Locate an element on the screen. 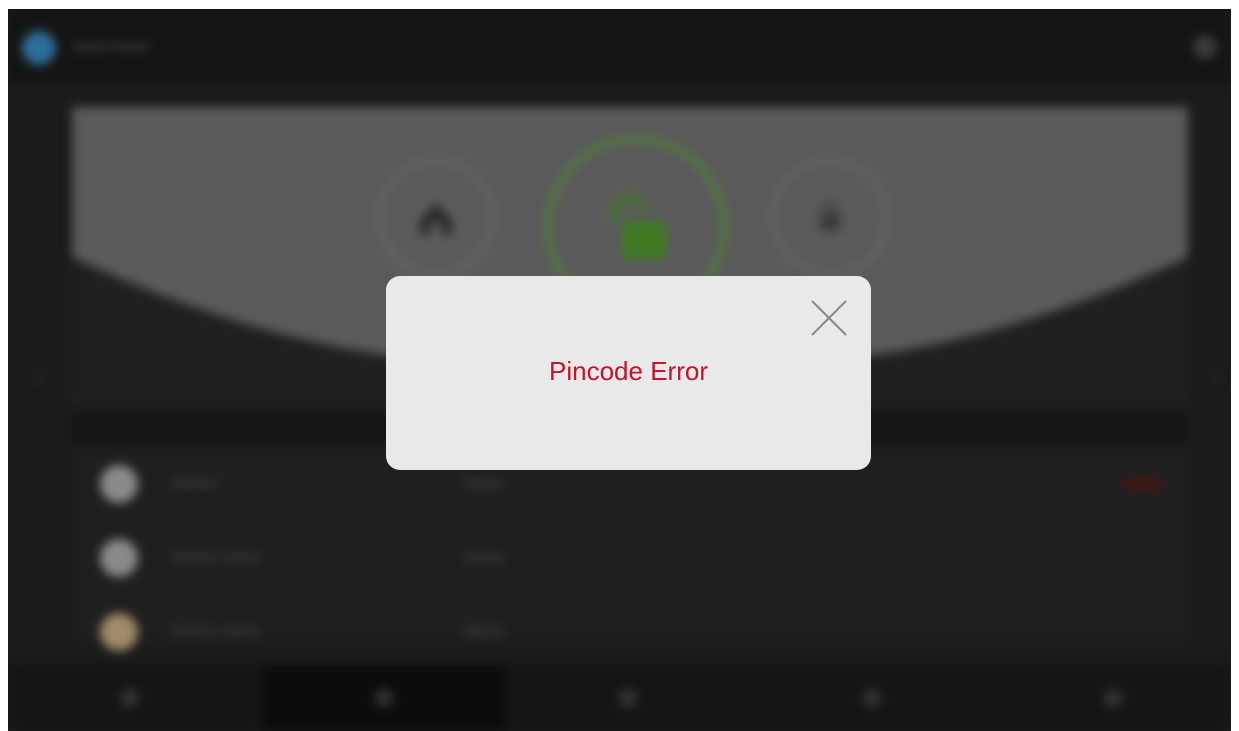  grid-icon is located at coordinates (130, 698).